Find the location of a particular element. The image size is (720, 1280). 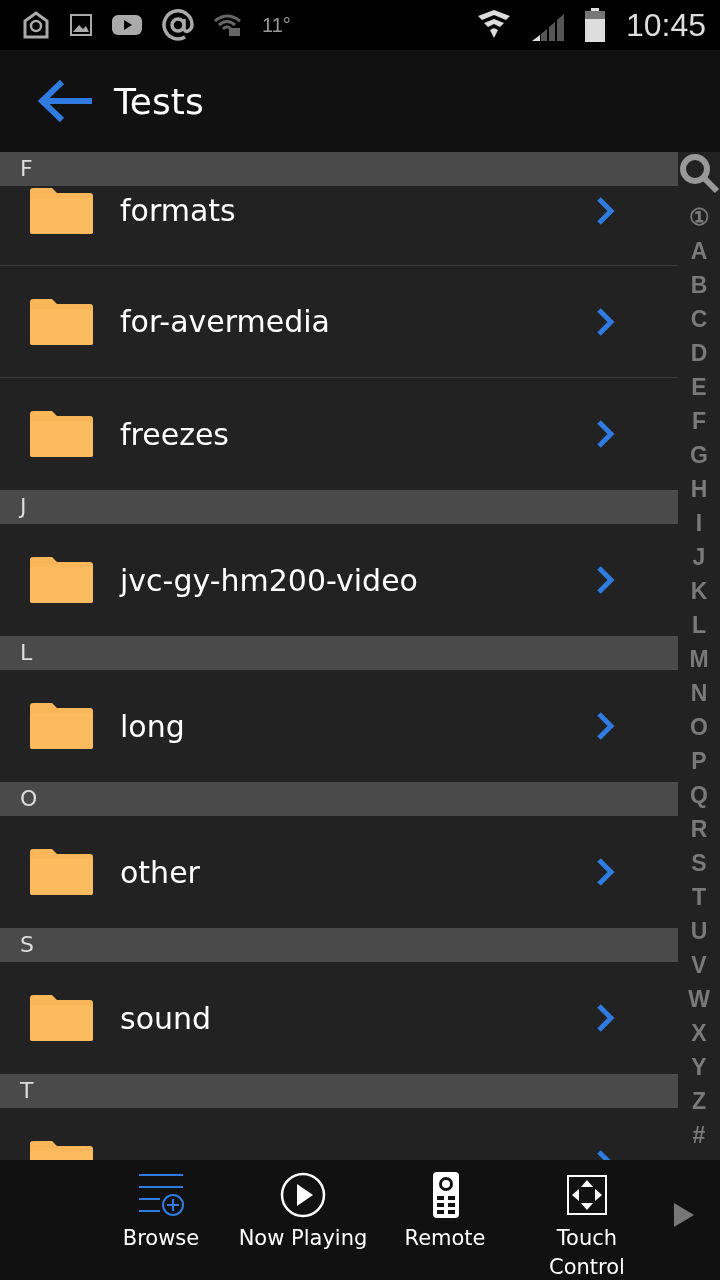

index-letter: B is located at coordinates (699, 285).